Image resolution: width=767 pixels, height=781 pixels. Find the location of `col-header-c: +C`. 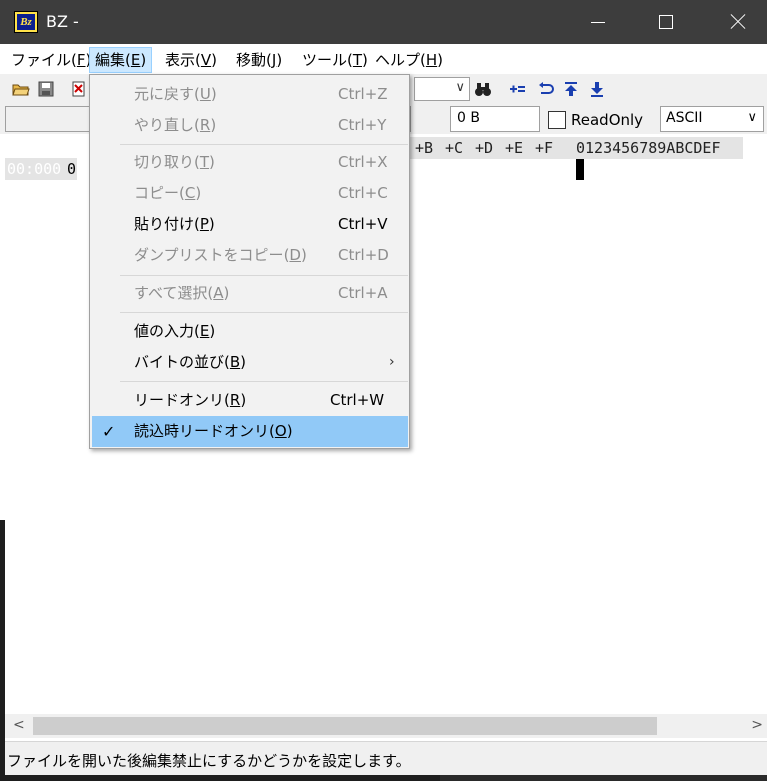

col-header-c: +C is located at coordinates (454, 148).